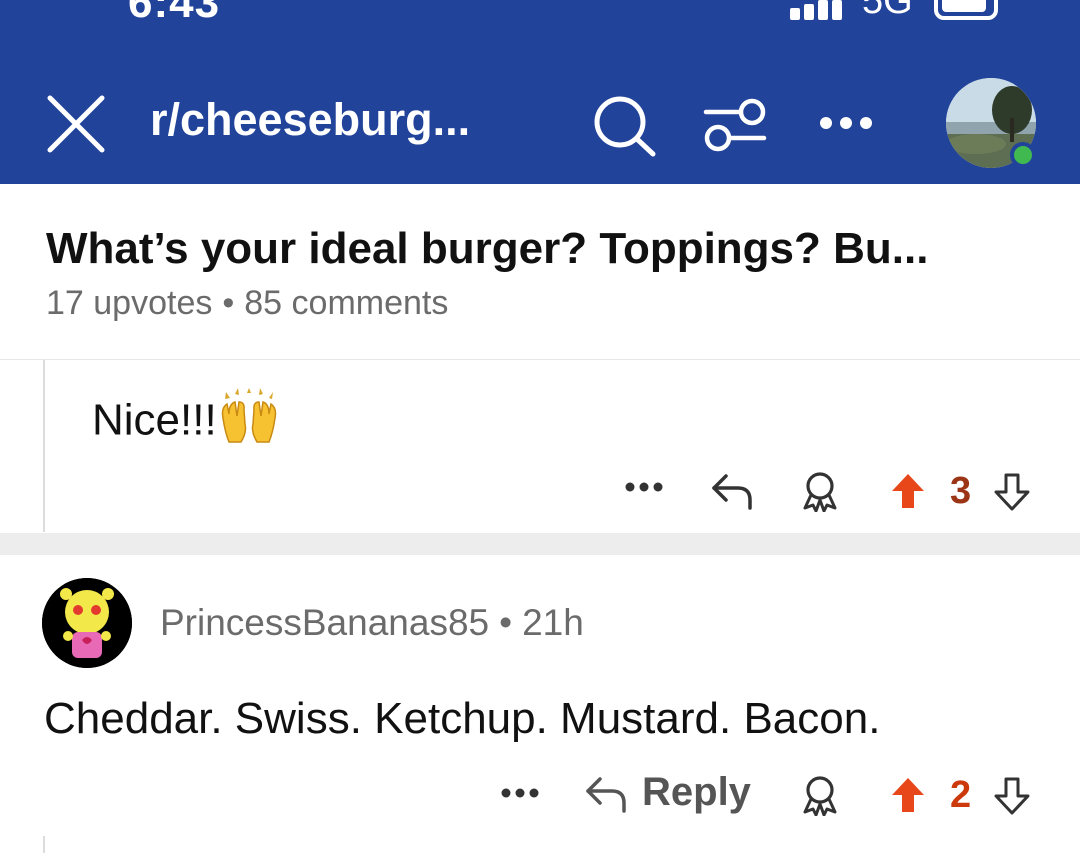 This screenshot has height=853, width=1080. I want to click on comment-meta: PrincessBananas85 • 21h, so click(372, 623).